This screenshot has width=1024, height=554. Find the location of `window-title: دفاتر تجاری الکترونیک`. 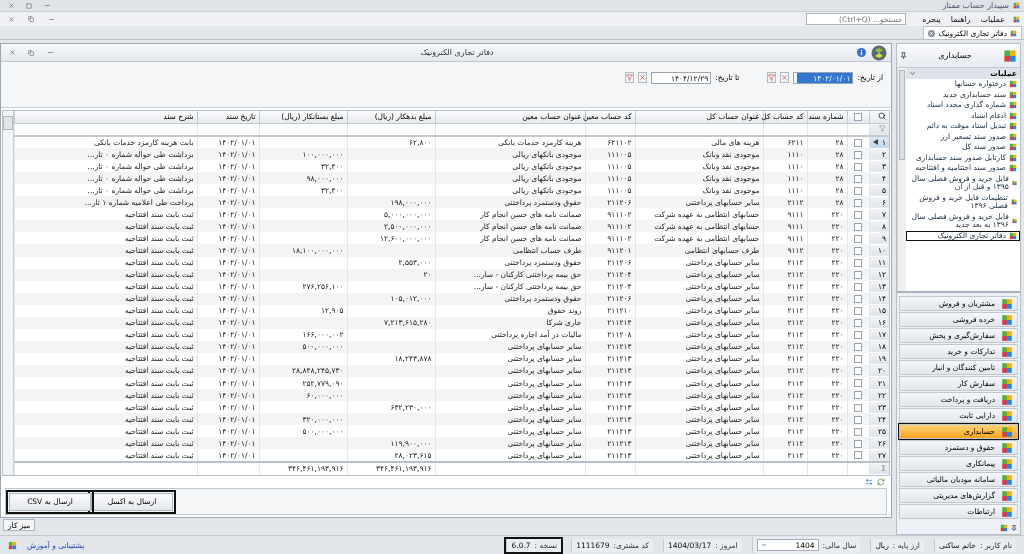

window-title: دفاتر تجاری الکترونیک is located at coordinates (457, 52).